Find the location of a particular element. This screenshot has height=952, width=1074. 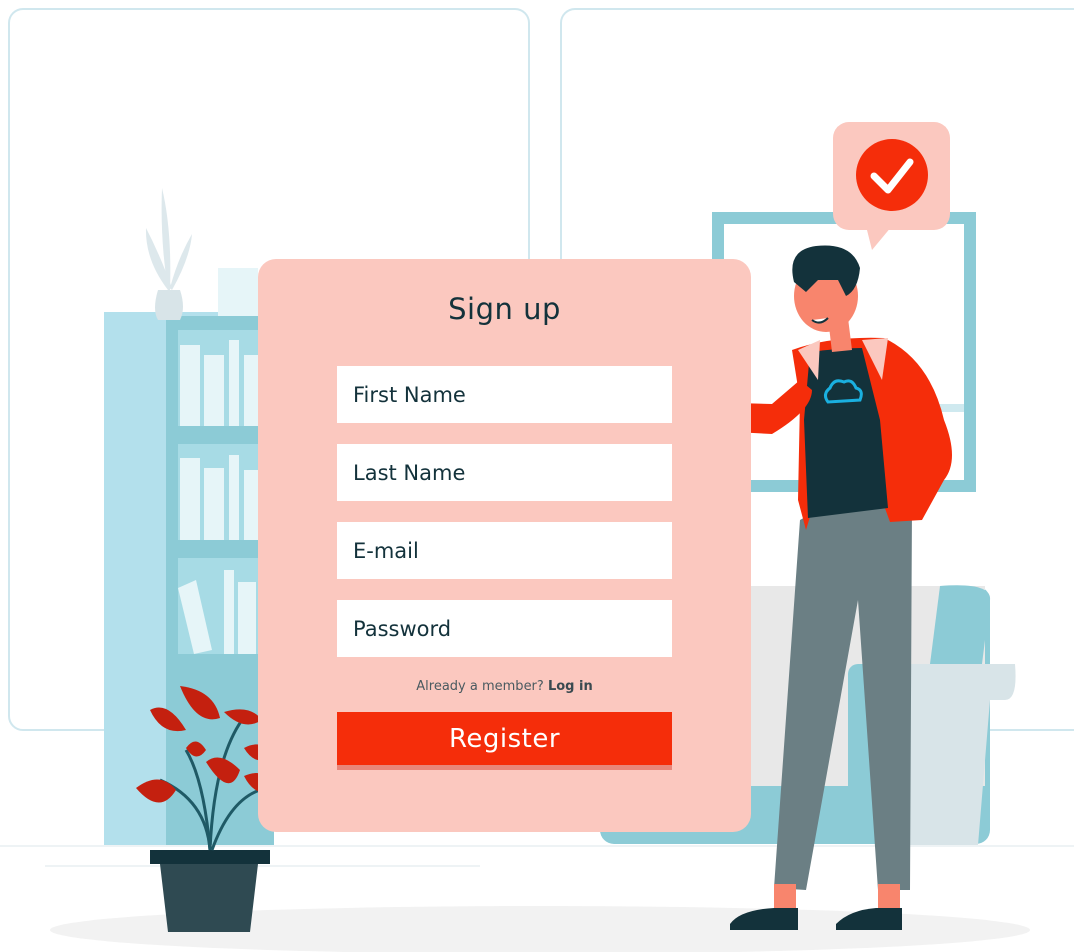

vase-plant is located at coordinates (168, 254).